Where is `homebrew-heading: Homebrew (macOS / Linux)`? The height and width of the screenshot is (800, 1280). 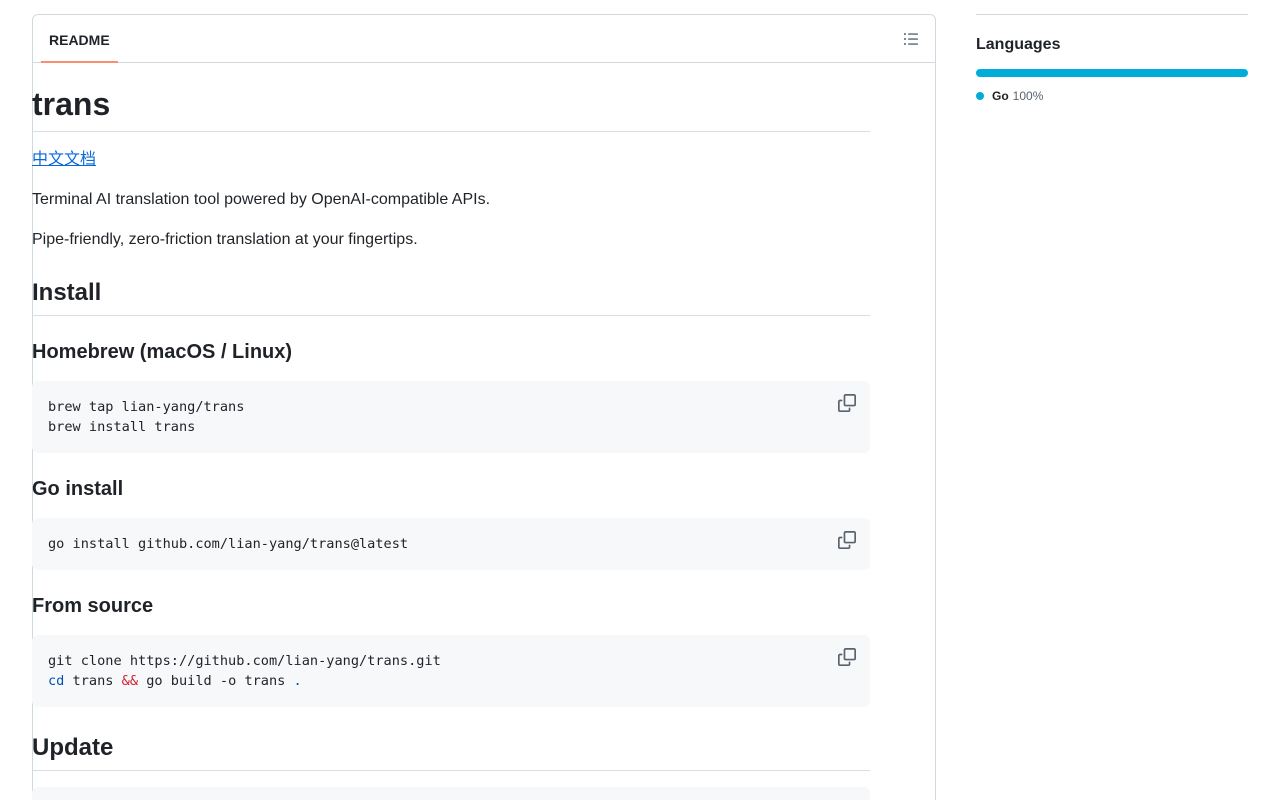 homebrew-heading: Homebrew (macOS / Linux) is located at coordinates (162, 352).